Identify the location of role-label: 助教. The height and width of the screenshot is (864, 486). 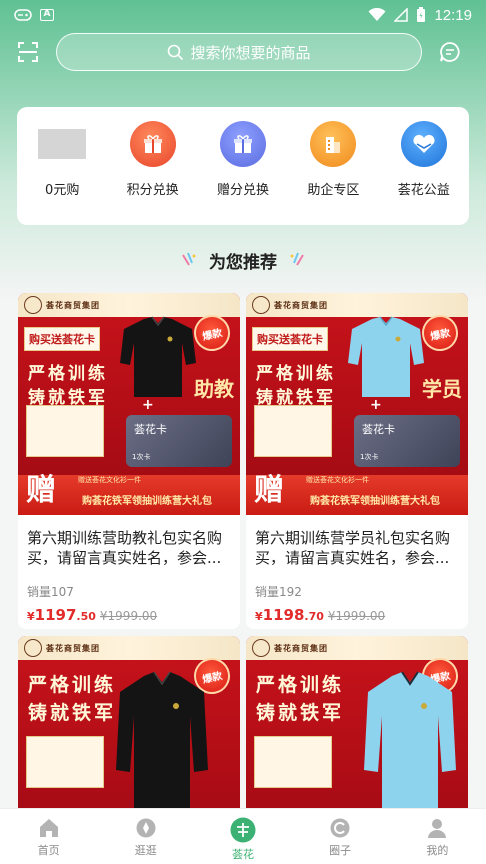
(214, 389).